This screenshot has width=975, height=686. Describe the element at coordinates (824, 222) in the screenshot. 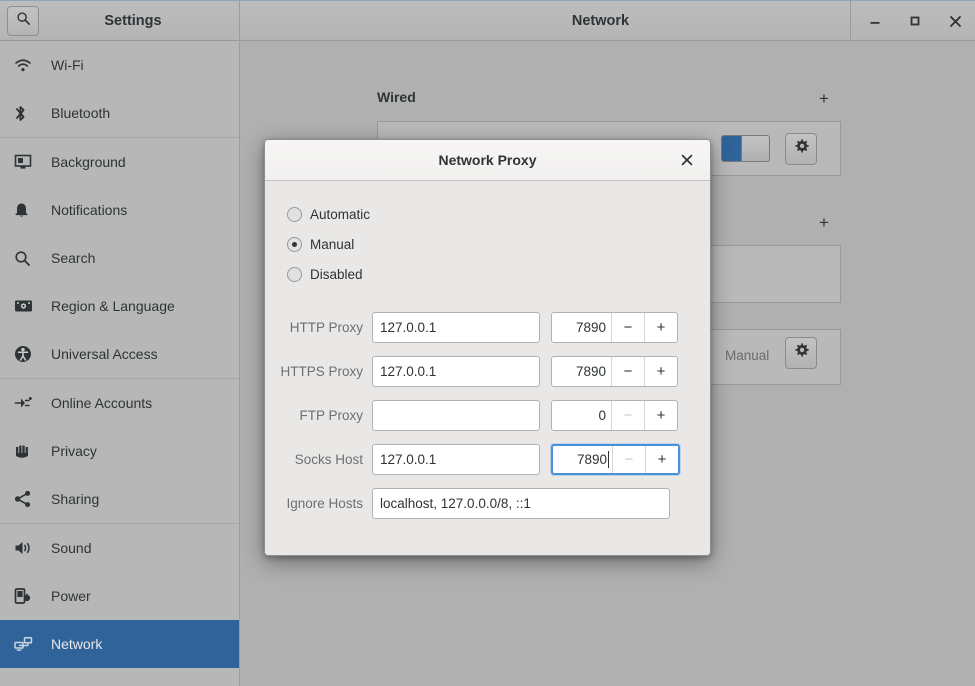

I see `add-vpn-connection-button: +` at that location.